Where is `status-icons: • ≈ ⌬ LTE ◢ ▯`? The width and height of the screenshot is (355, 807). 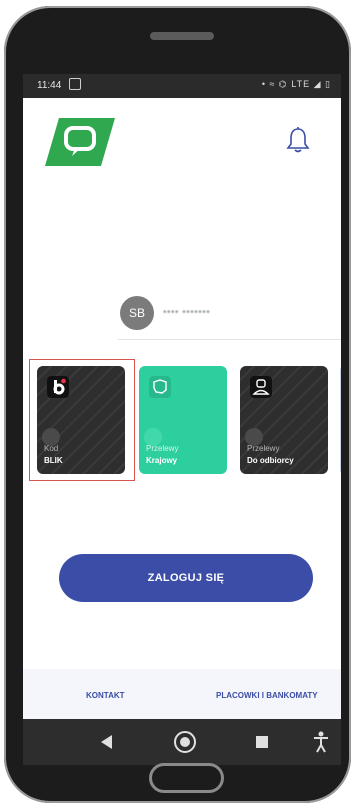 status-icons: • ≈ ⌬ LTE ◢ ▯ is located at coordinates (296, 84).